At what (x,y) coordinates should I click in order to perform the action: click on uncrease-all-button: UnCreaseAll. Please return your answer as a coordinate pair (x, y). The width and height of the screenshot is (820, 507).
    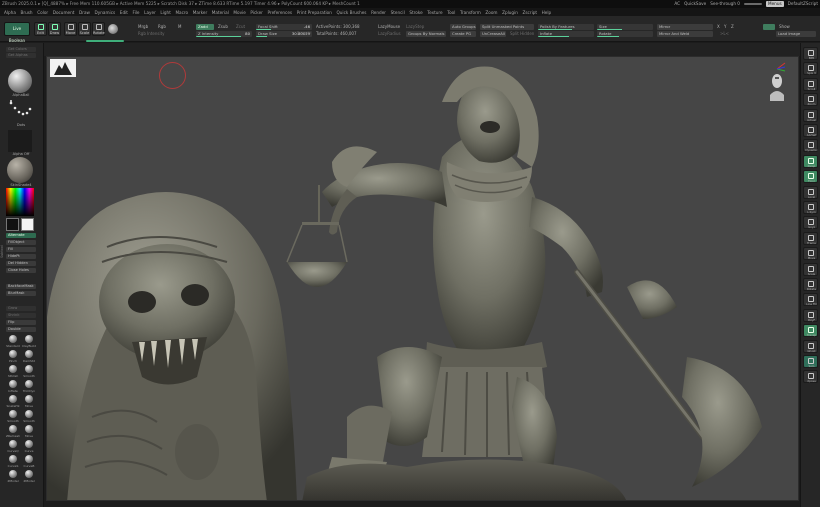
    Looking at the image, I should click on (493, 34).